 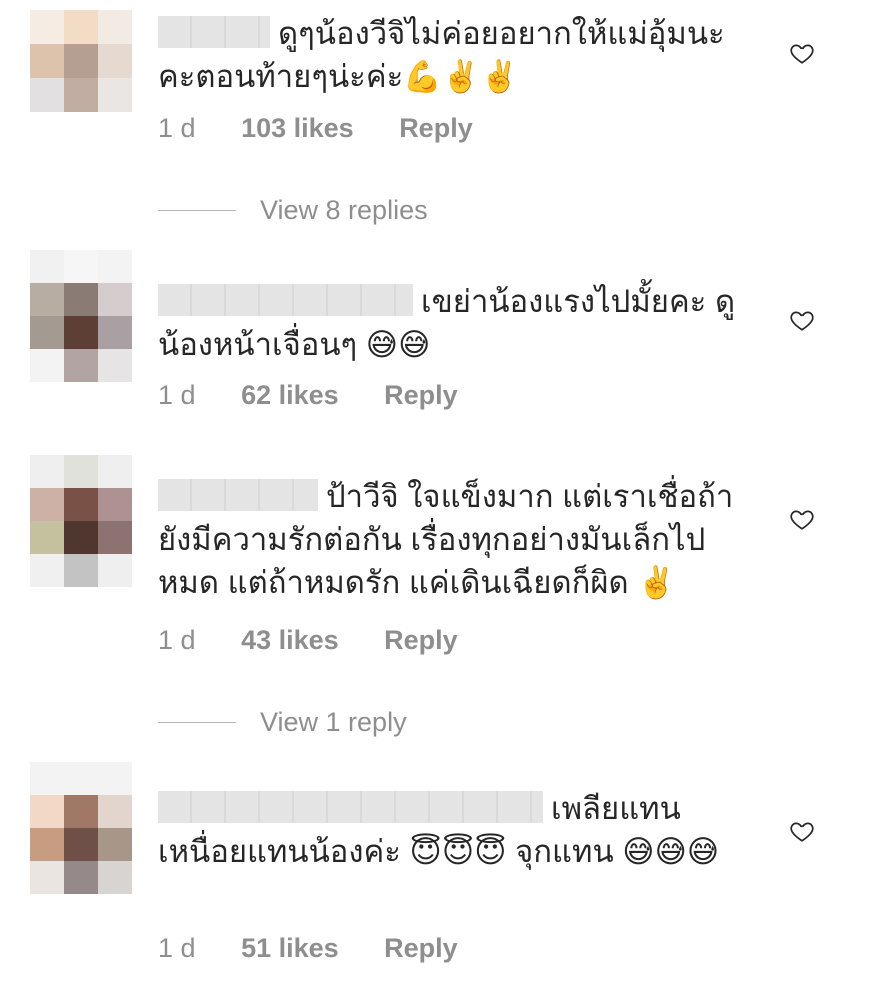 I want to click on likes-count: 62 likes, so click(x=290, y=395).